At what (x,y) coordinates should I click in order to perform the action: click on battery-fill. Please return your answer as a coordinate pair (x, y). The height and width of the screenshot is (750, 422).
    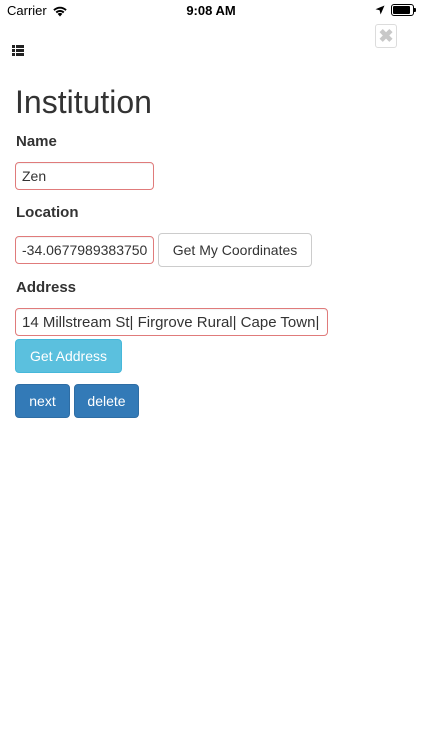
    Looking at the image, I should click on (402, 10).